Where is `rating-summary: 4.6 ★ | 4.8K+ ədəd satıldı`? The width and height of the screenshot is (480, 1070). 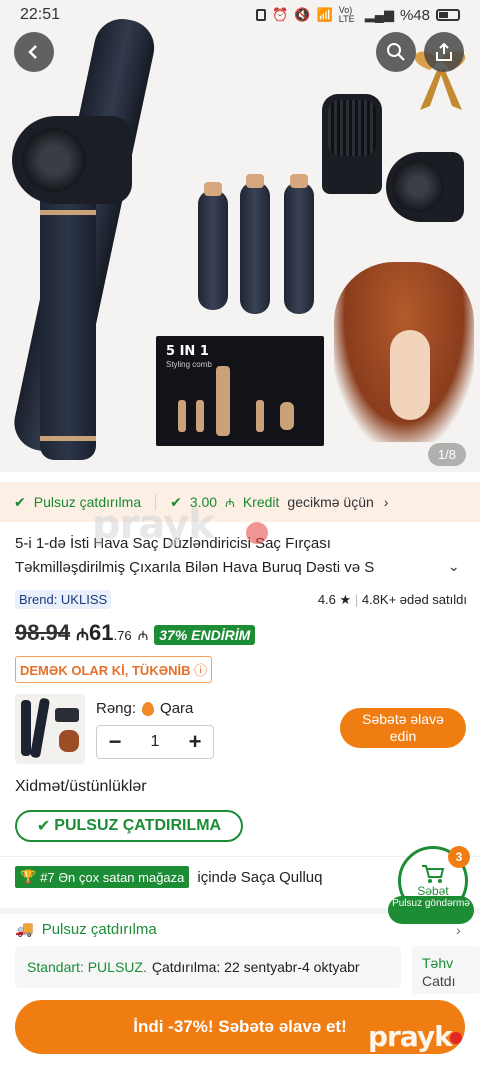
rating-summary: 4.6 ★ | 4.8K+ ədəd satıldı is located at coordinates (392, 600).